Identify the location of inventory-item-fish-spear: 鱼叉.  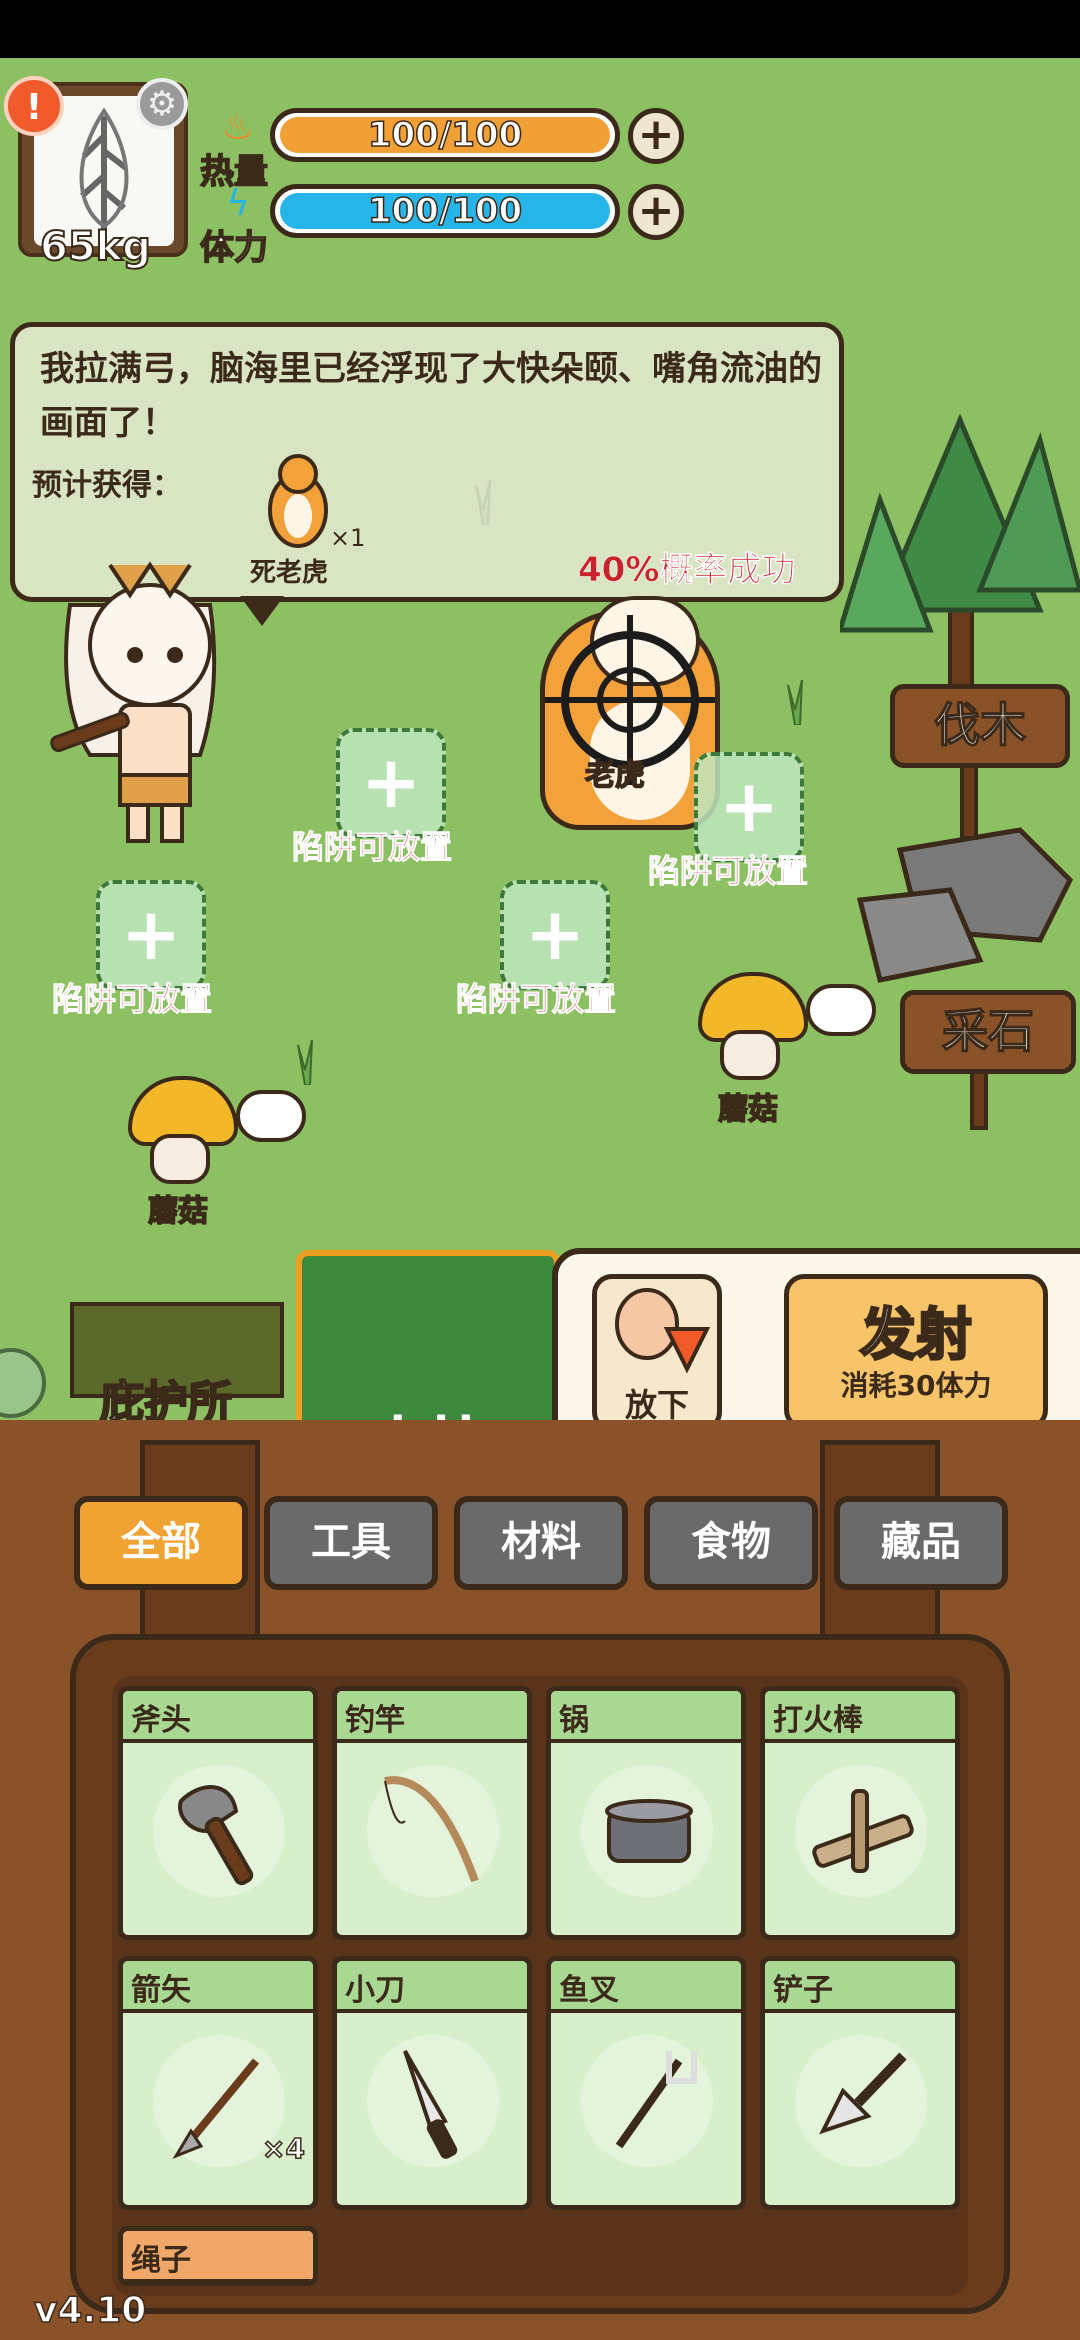
(646, 2083).